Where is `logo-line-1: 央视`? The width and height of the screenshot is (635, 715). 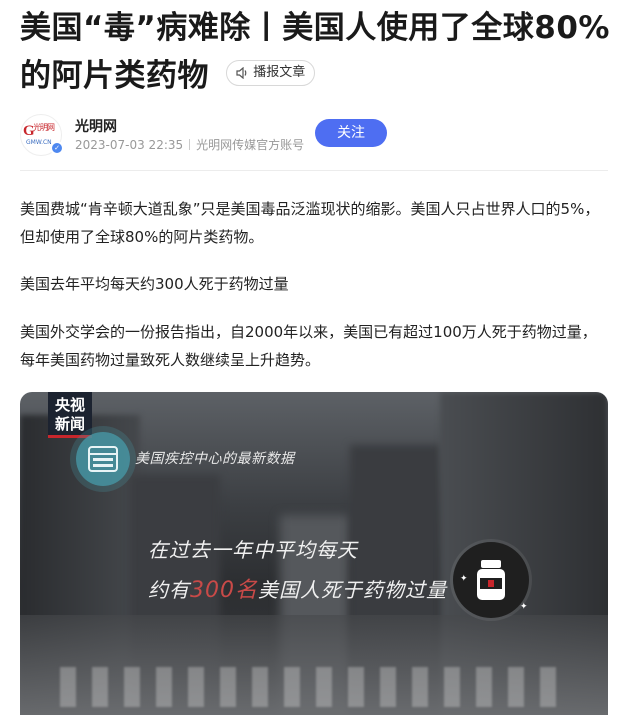 logo-line-1: 央视 is located at coordinates (69, 405).